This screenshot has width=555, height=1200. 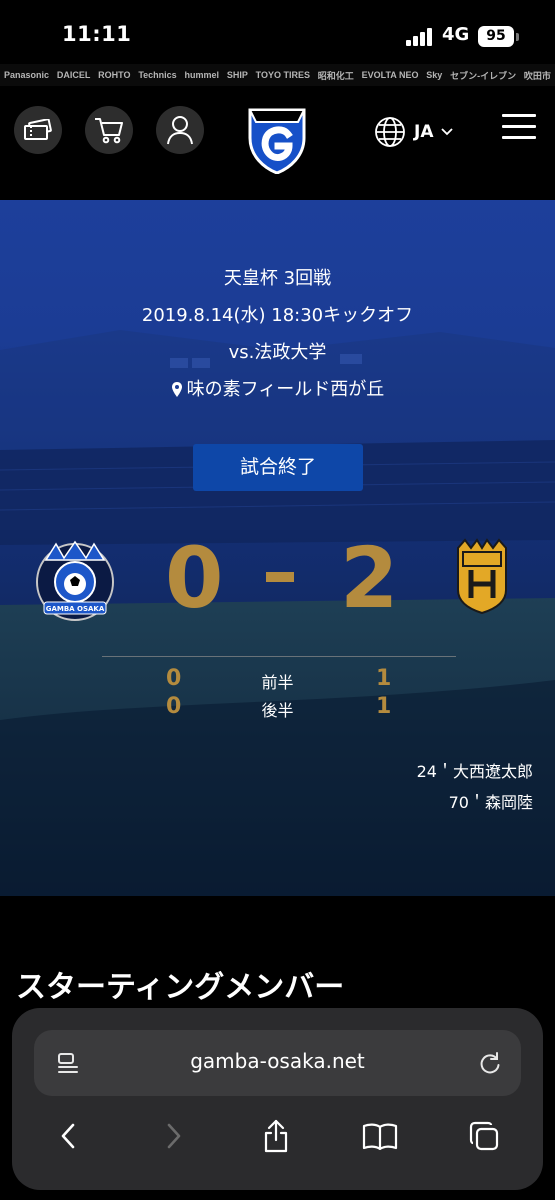 What do you see at coordinates (537, 75) in the screenshot?
I see `sponsor-logo: 吹田市` at bounding box center [537, 75].